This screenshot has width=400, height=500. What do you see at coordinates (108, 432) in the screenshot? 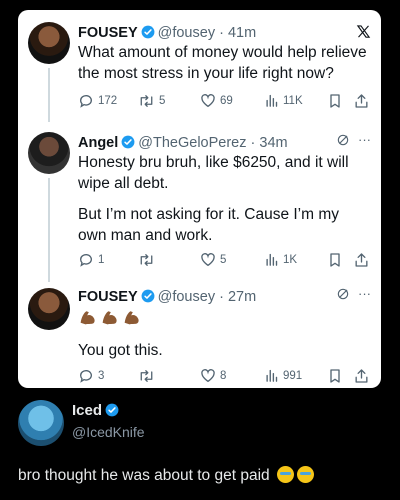
I see `poster-handle: @IcedKnife` at bounding box center [108, 432].